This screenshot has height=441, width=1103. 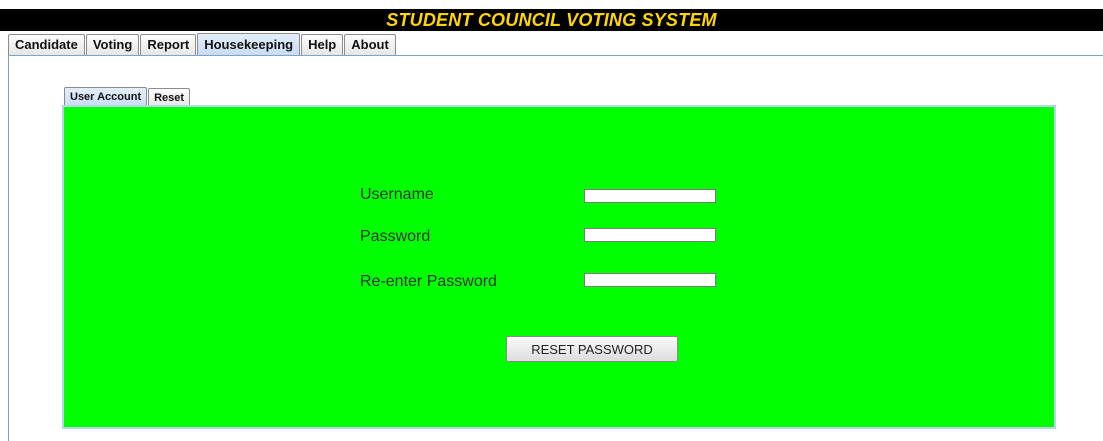 I want to click on app-title: STUDENT COUNCIL VOTING SYSTEM, so click(x=551, y=20).